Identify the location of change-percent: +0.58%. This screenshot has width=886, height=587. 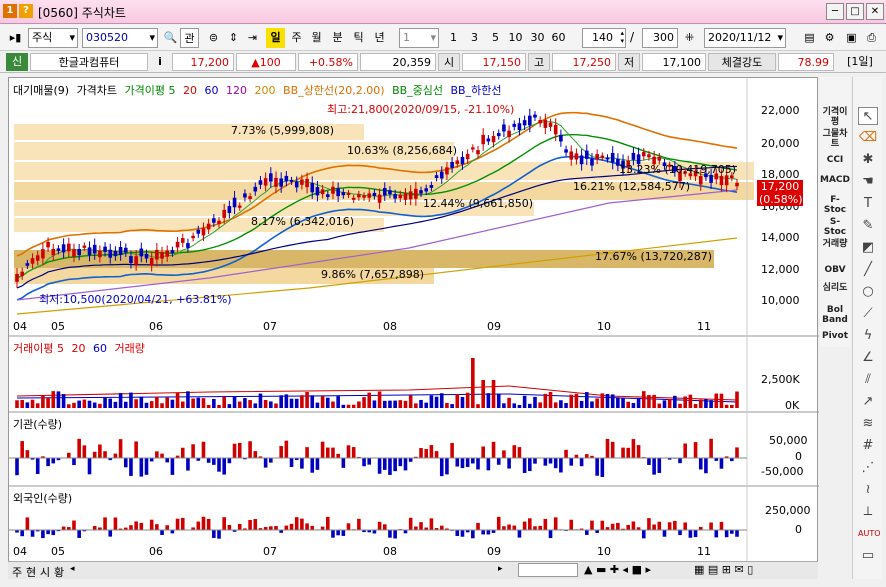
(328, 62).